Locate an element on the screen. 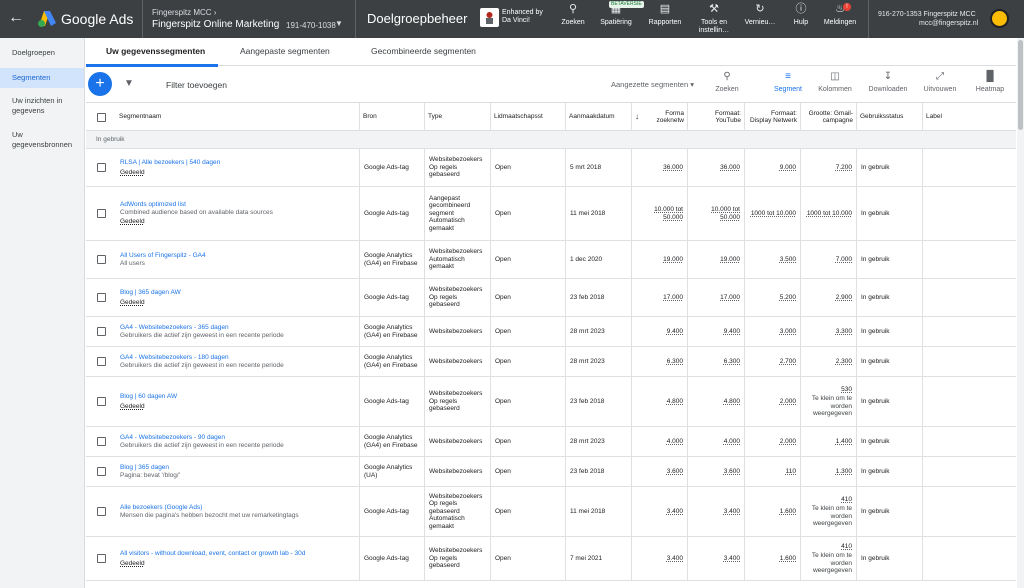  sidebar-item-doelgroepen: Doelgroepen is located at coordinates (42, 53).